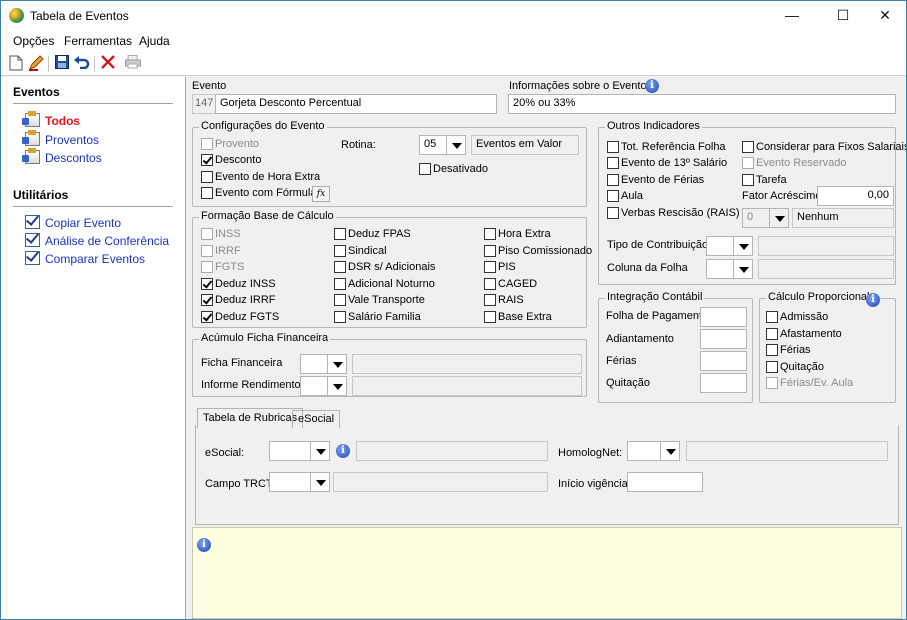 The image size is (907, 620). I want to click on decimo-terceiro-checkbox: Evento de 13º Salário, so click(667, 164).